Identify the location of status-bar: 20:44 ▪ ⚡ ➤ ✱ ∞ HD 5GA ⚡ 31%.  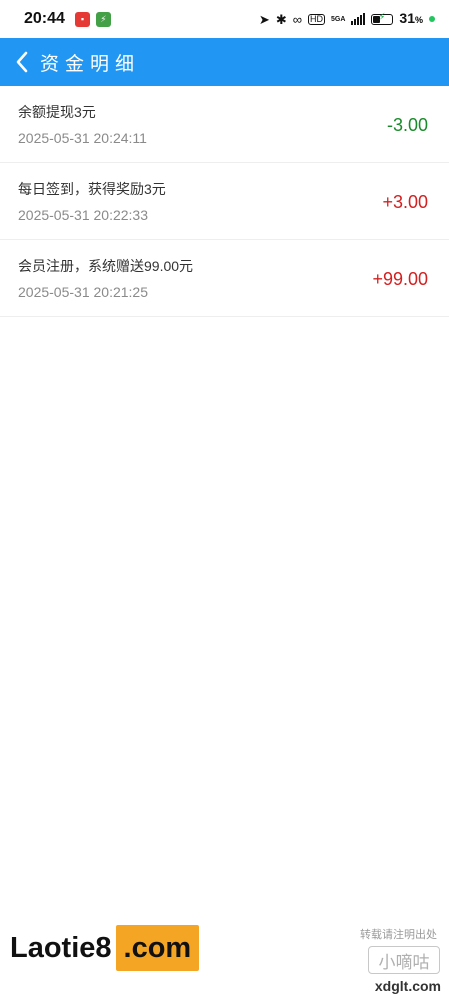
(224, 19).